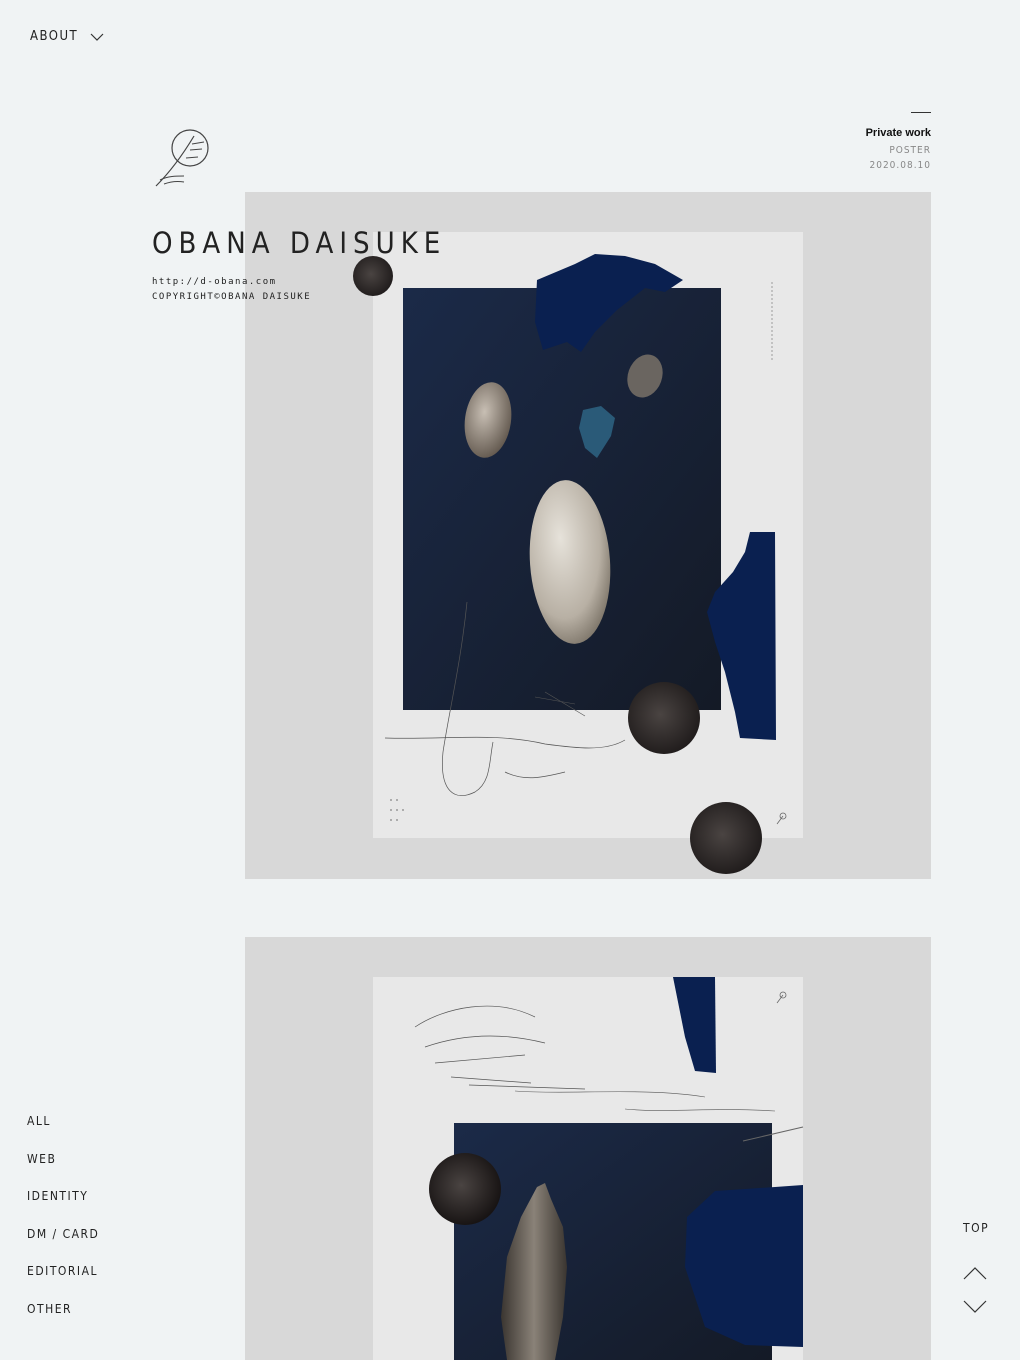 This screenshot has height=1360, width=1020. Describe the element at coordinates (299, 243) in the screenshot. I see `brand-name: OBANA DAISUKE` at that location.